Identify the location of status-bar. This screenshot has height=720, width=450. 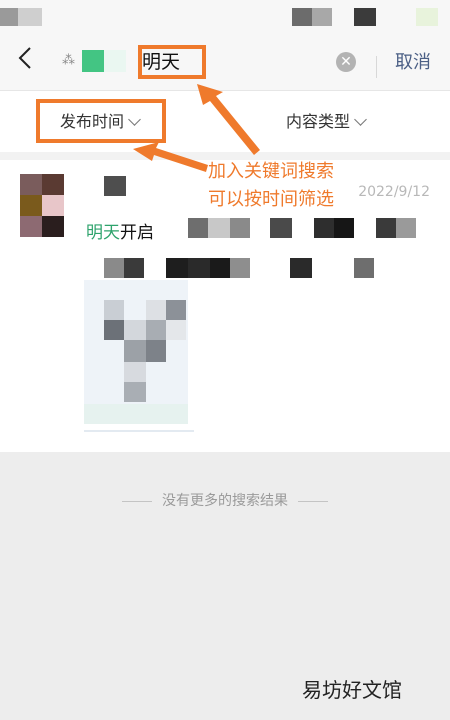
(225, 18).